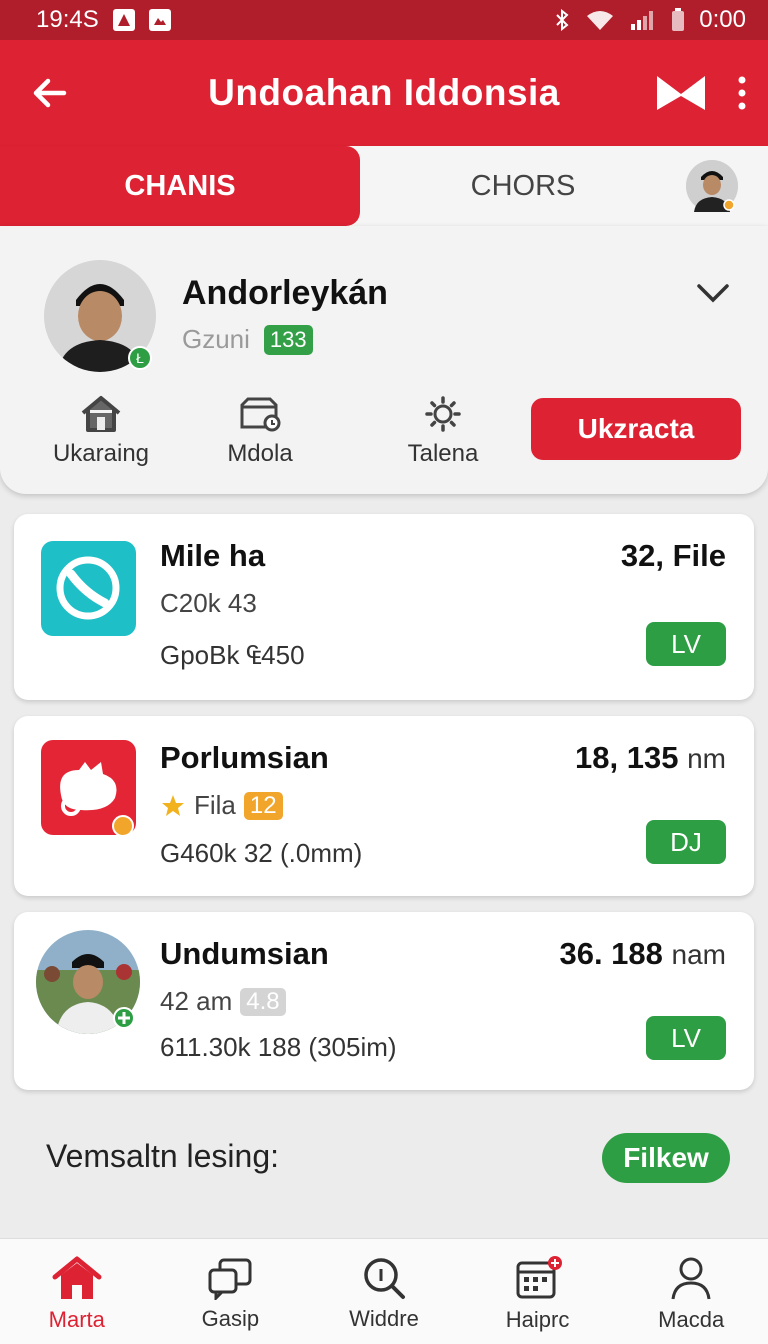  What do you see at coordinates (173, 805) in the screenshot?
I see `star-icon` at bounding box center [173, 805].